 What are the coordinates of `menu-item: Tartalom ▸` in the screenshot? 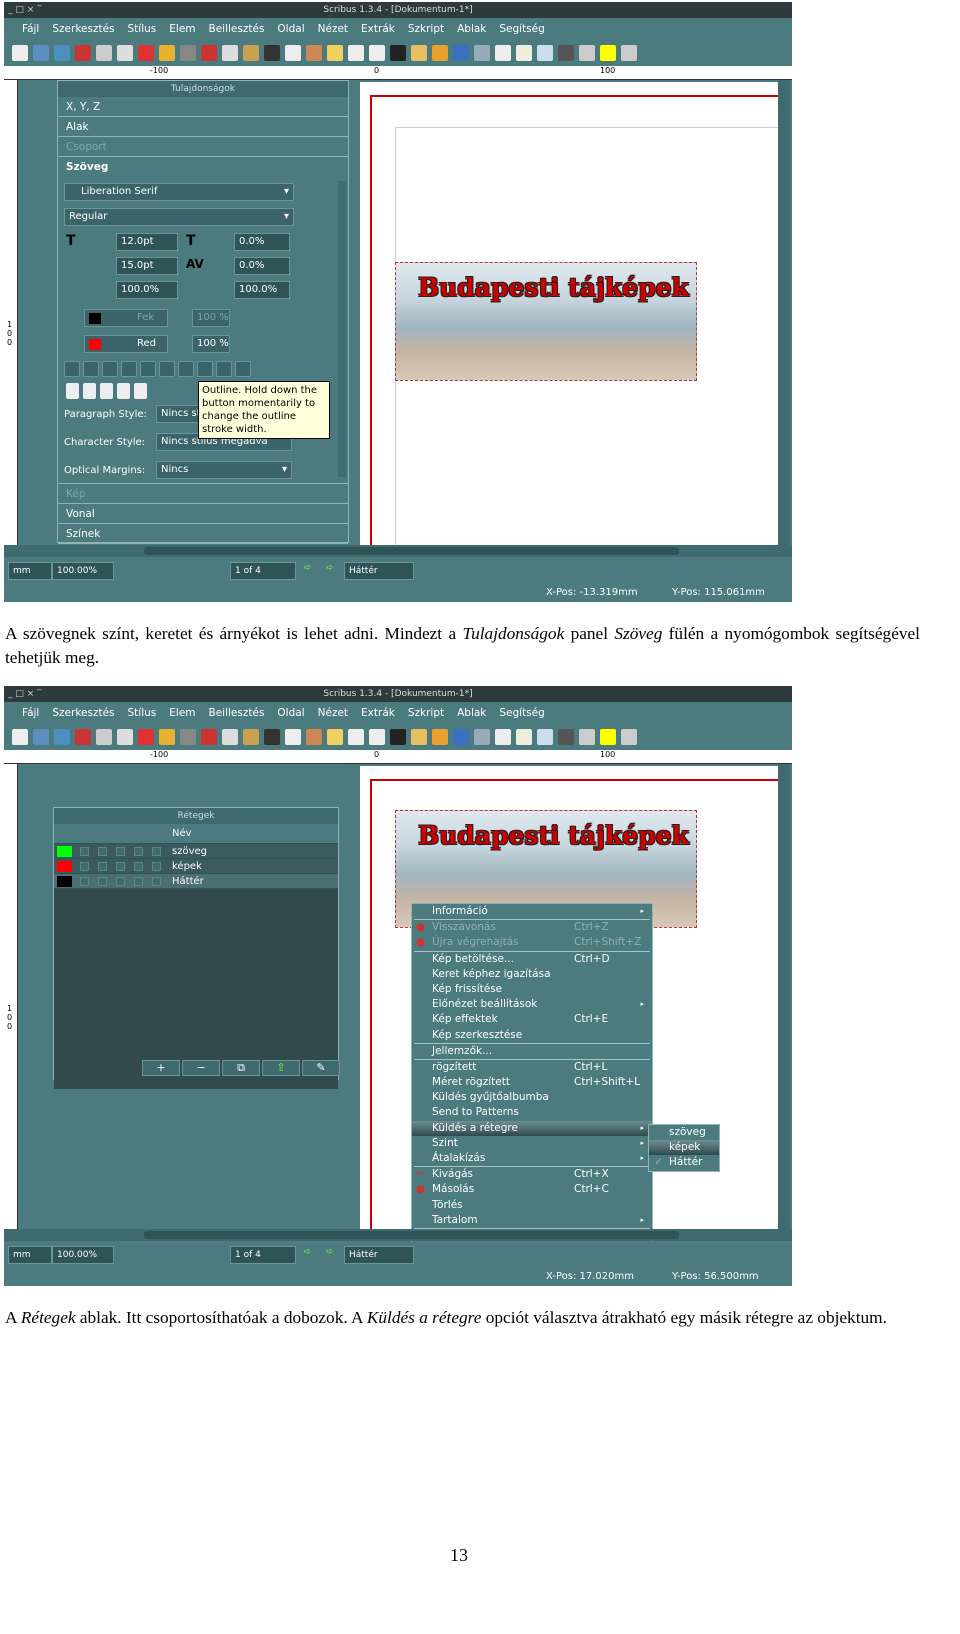 It's located at (532, 1220).